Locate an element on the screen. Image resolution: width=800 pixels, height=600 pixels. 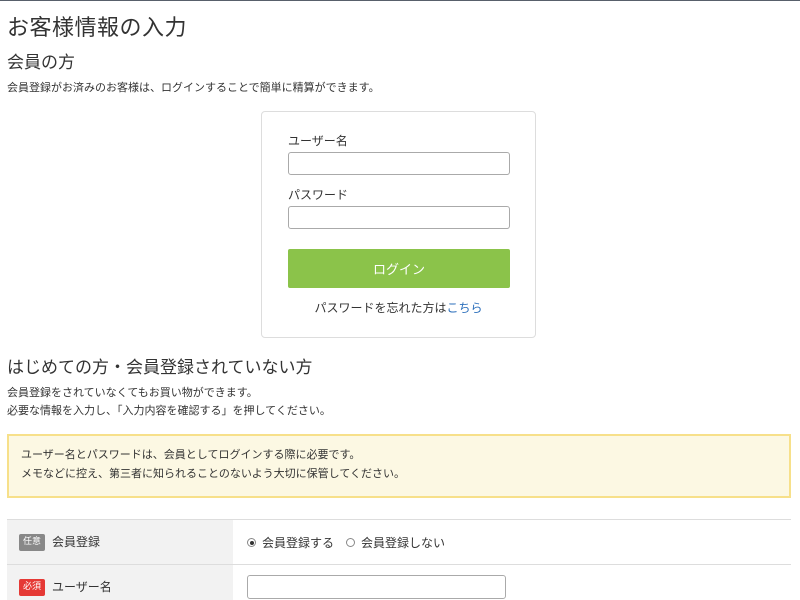
optional-badge: 任意 is located at coordinates (32, 542).